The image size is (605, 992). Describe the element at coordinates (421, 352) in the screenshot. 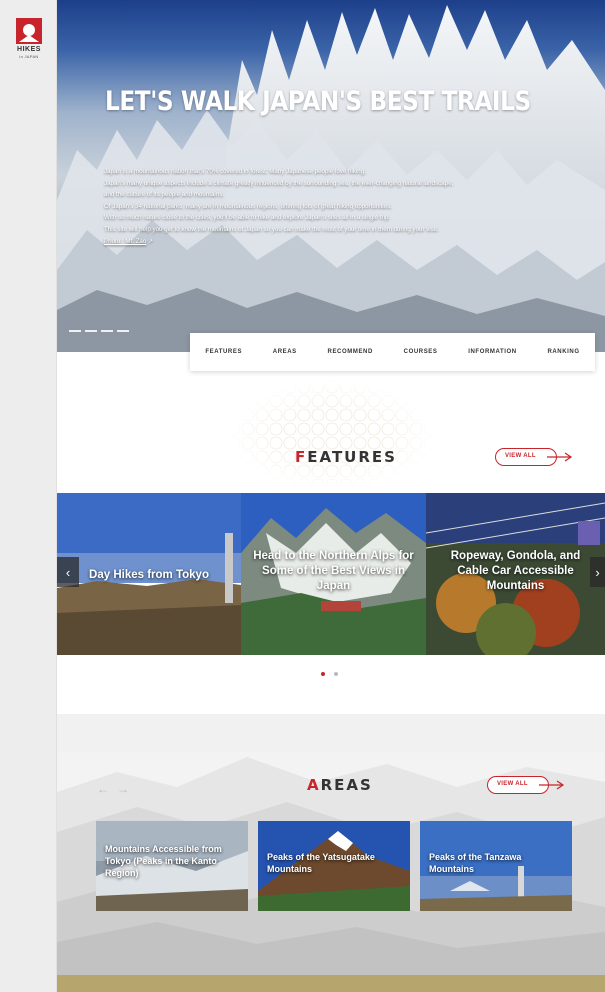

I see `nav-item-courses: COURSES` at that location.